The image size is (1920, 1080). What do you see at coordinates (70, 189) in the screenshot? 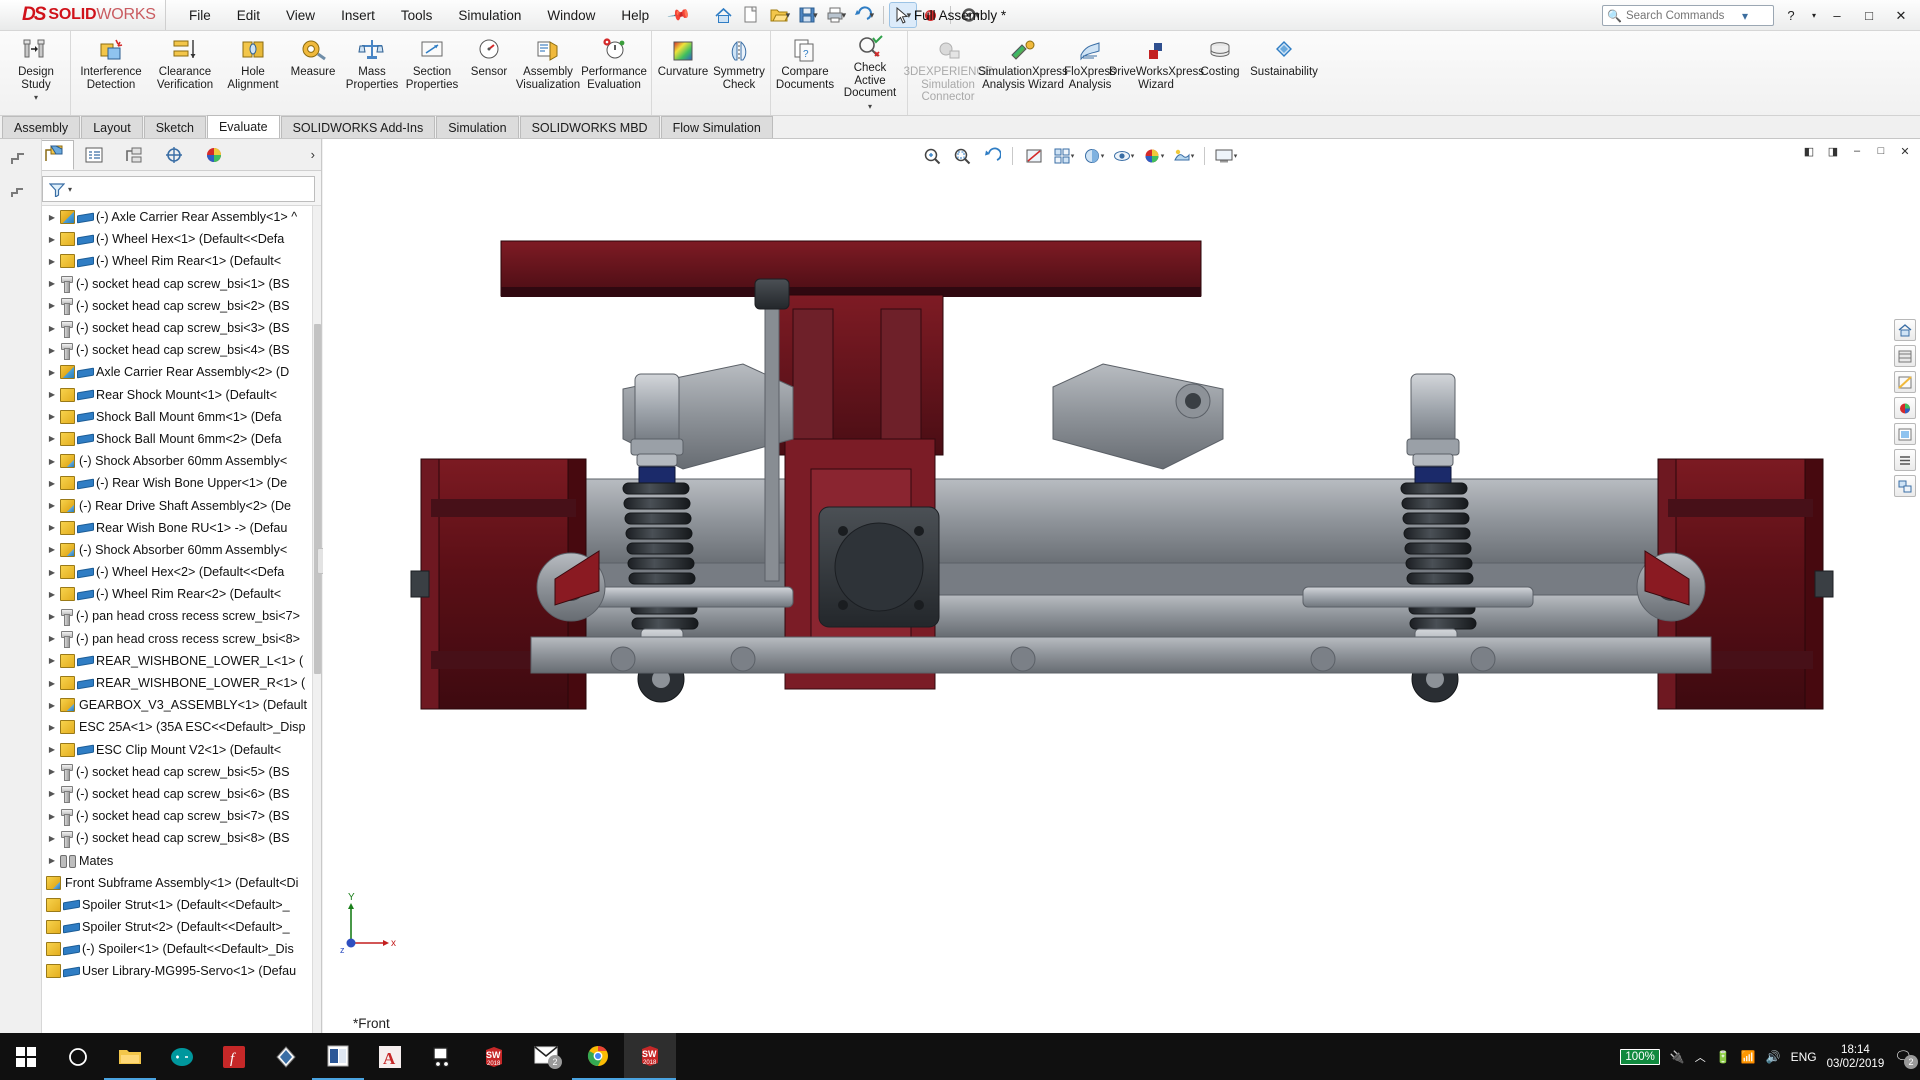
I see `filter-dropdown-caret: ▾` at bounding box center [70, 189].